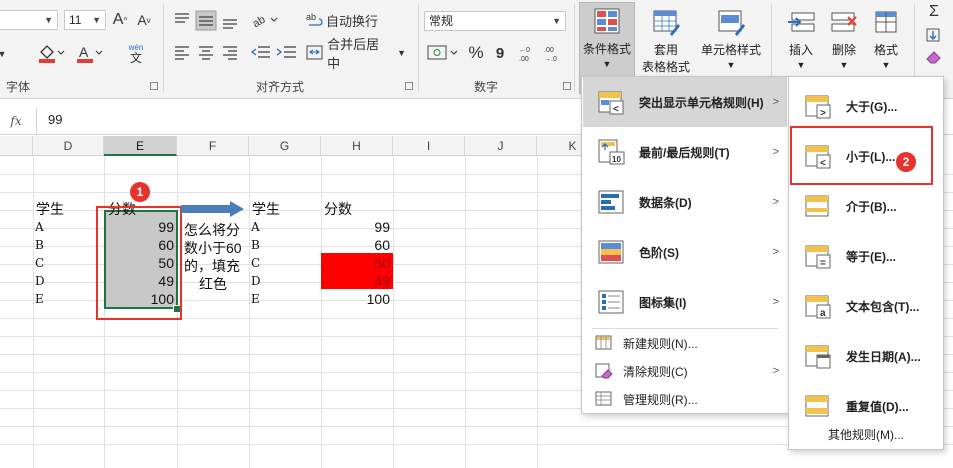 The image size is (953, 468). What do you see at coordinates (357, 245) in the screenshot?
I see `cell-score: 60` at bounding box center [357, 245].